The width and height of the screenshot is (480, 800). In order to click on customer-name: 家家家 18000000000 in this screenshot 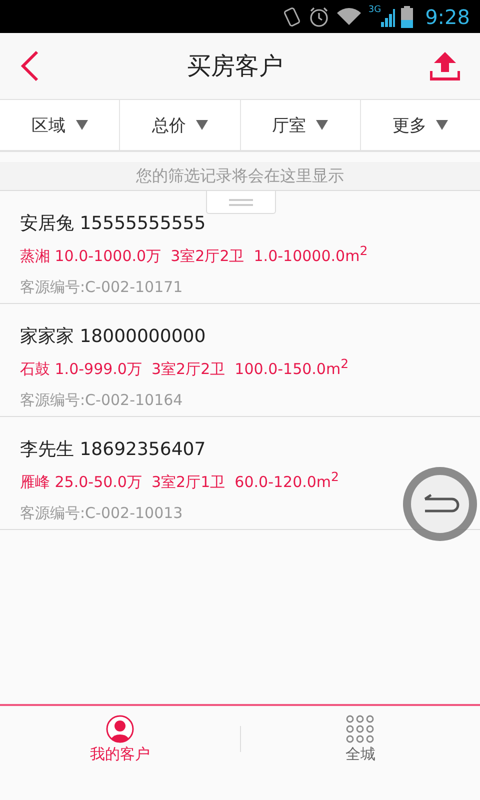, I will do `click(113, 336)`.